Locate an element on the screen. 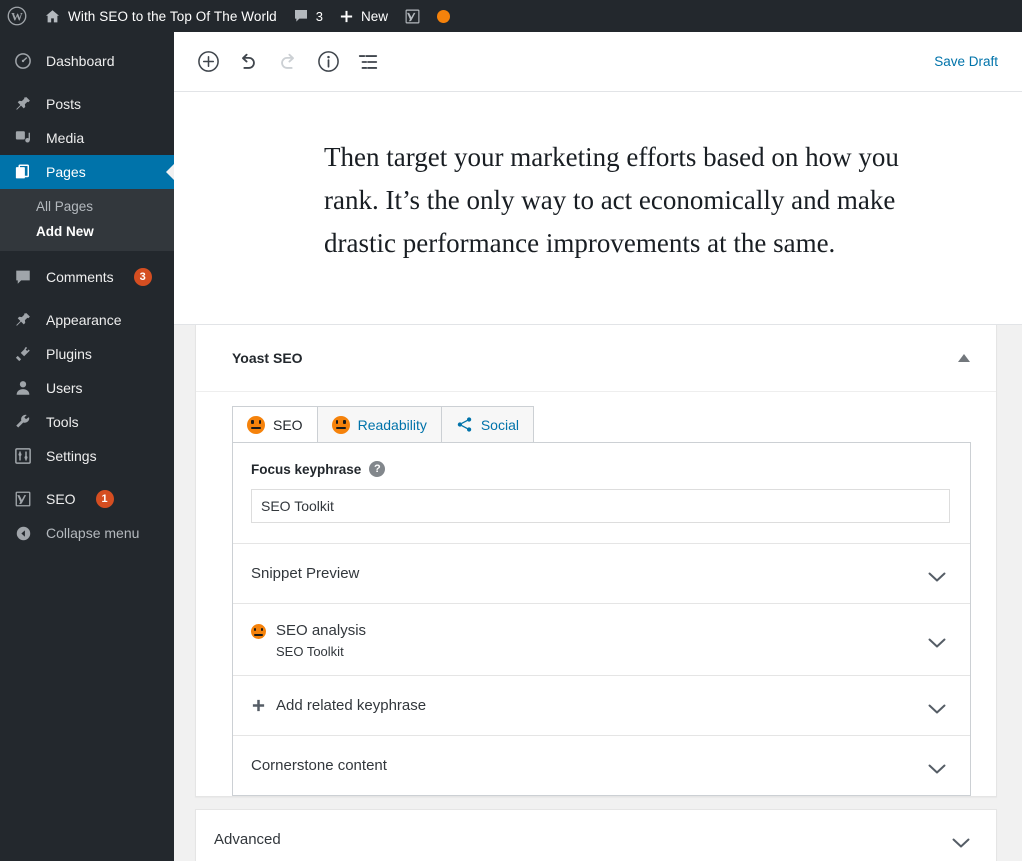 The image size is (1022, 861). accordion-title: Advanced is located at coordinates (247, 839).